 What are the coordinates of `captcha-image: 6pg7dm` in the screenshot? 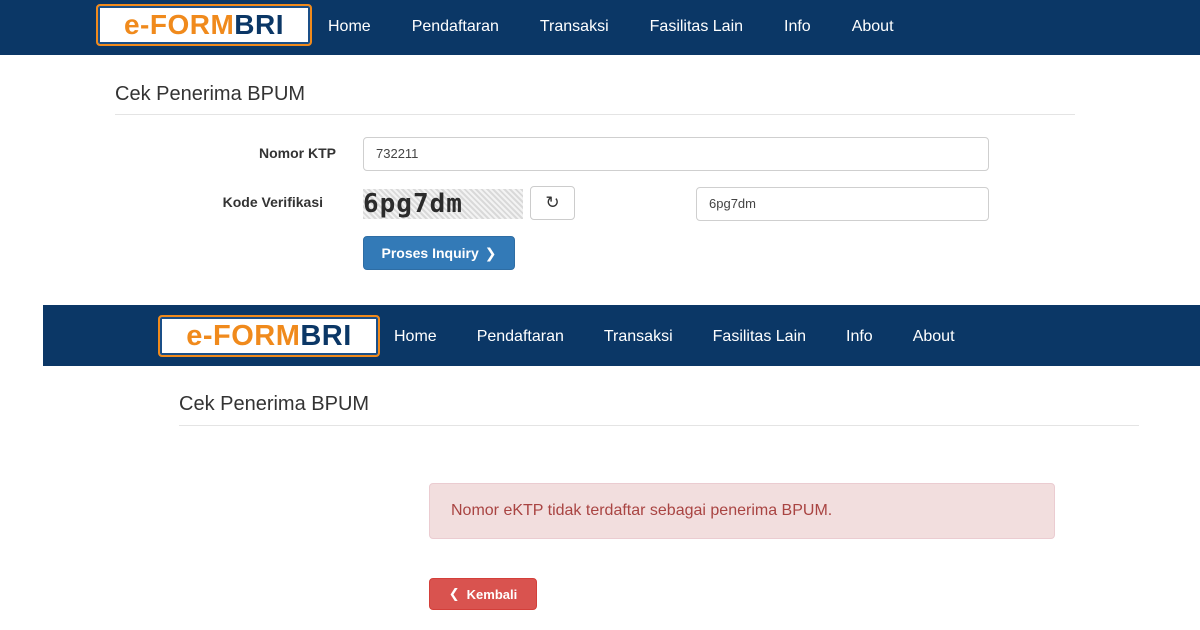 It's located at (443, 204).